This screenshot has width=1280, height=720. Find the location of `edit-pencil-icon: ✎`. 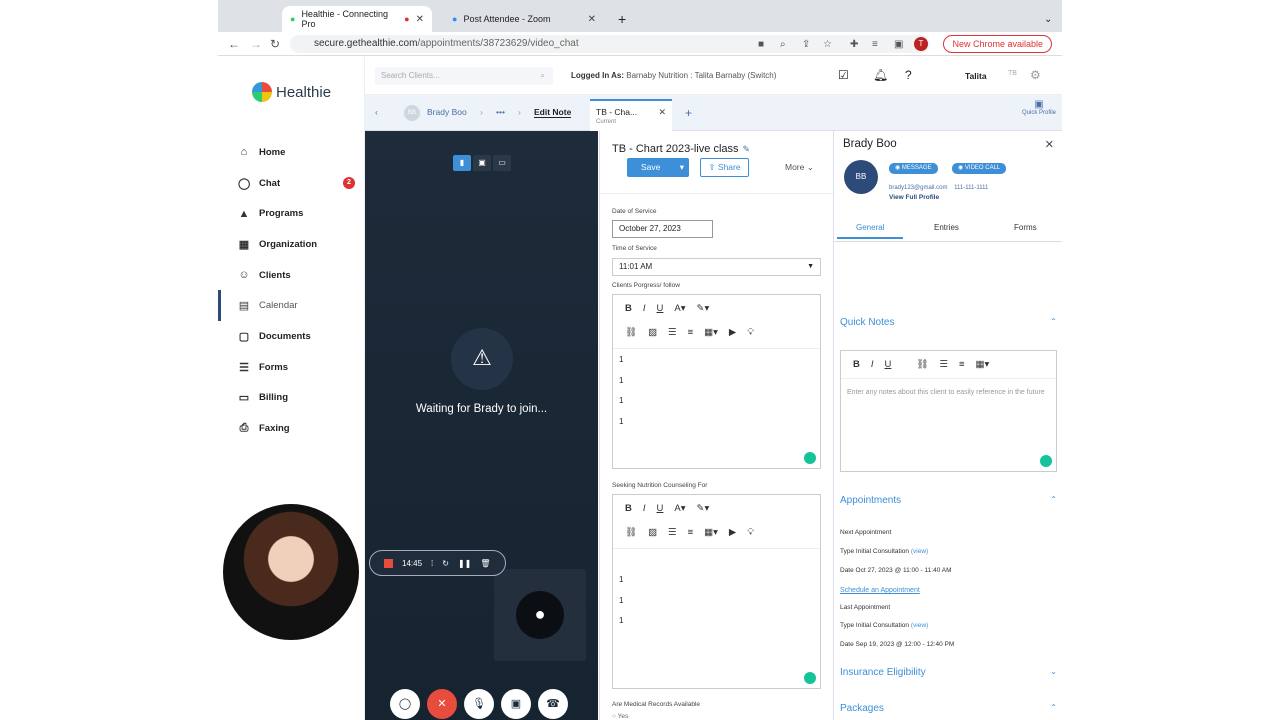

edit-pencil-icon: ✎ is located at coordinates (747, 149).